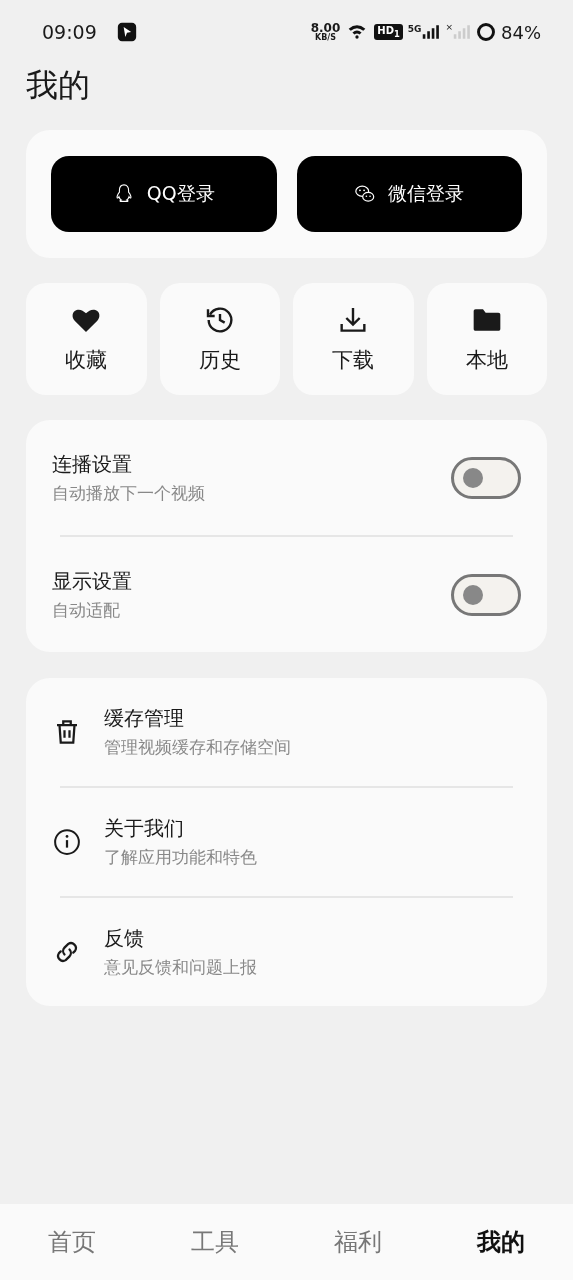 The height and width of the screenshot is (1280, 573). I want to click on shortcut-tile: 下载, so click(353, 339).